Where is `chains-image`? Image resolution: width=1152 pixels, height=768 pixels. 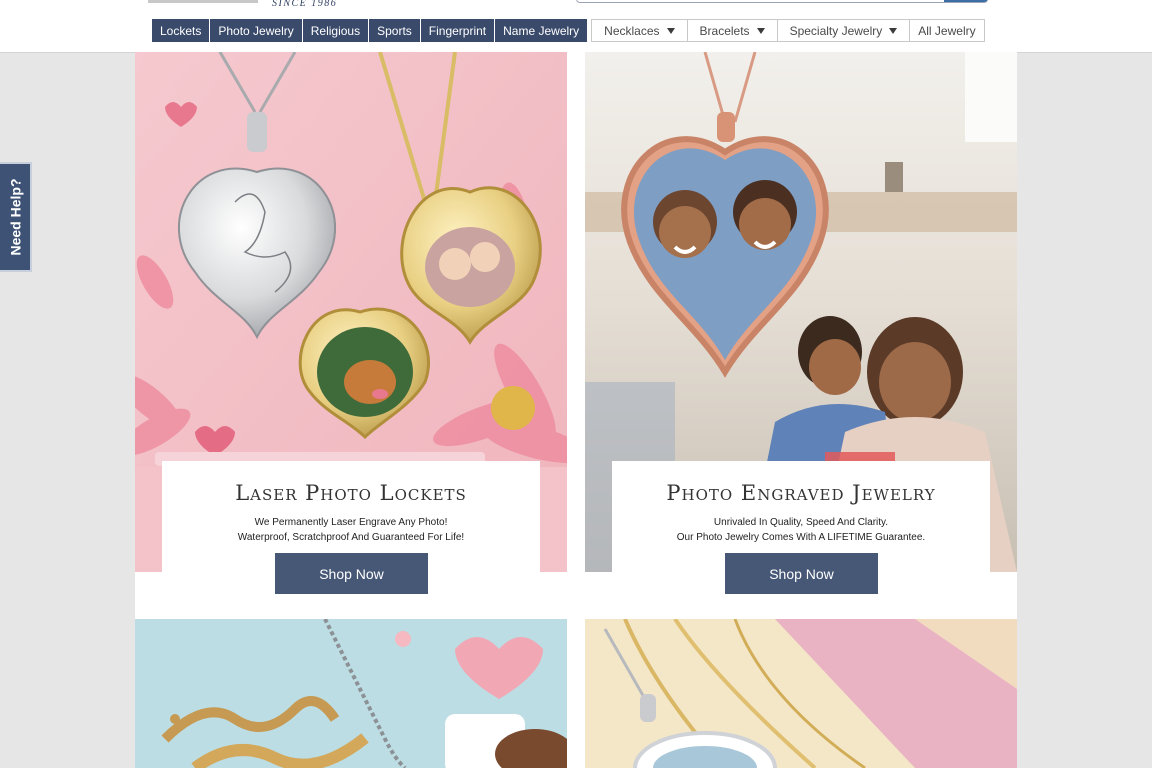 chains-image is located at coordinates (801, 693).